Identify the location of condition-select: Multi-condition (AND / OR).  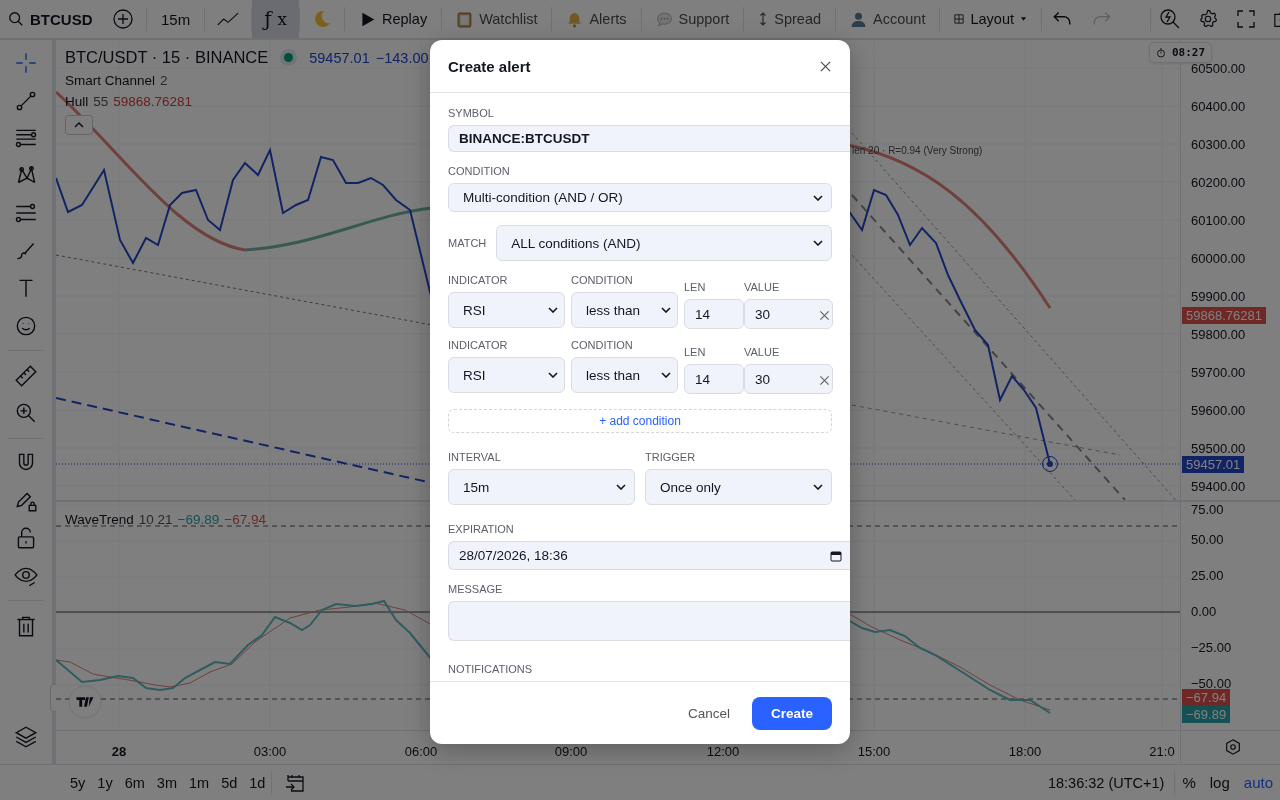
(640, 198).